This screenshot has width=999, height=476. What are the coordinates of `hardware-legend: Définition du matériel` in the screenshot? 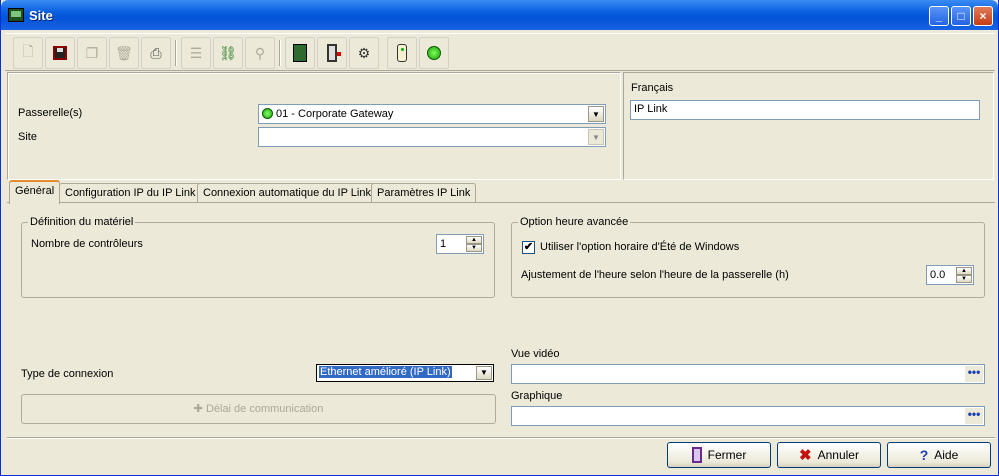 It's located at (82, 222).